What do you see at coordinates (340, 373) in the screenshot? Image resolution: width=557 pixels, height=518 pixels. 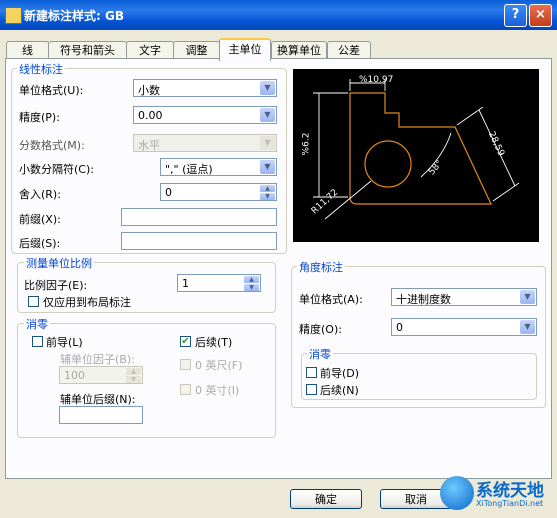 I see `angular-leading-label: 前导(D)` at bounding box center [340, 373].